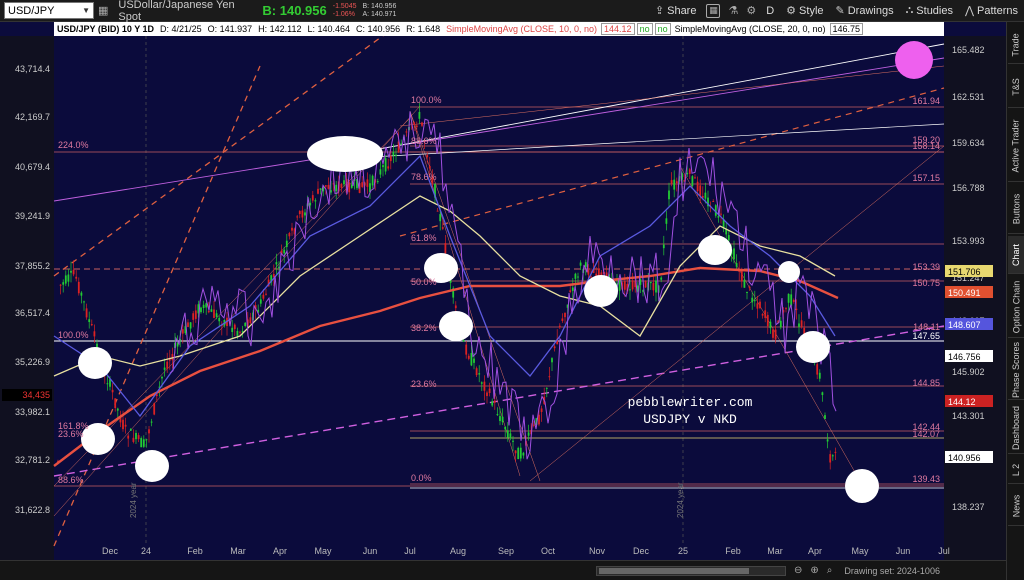 The width and height of the screenshot is (1024, 580). I want to click on share-button: ⇪ Share, so click(676, 11).